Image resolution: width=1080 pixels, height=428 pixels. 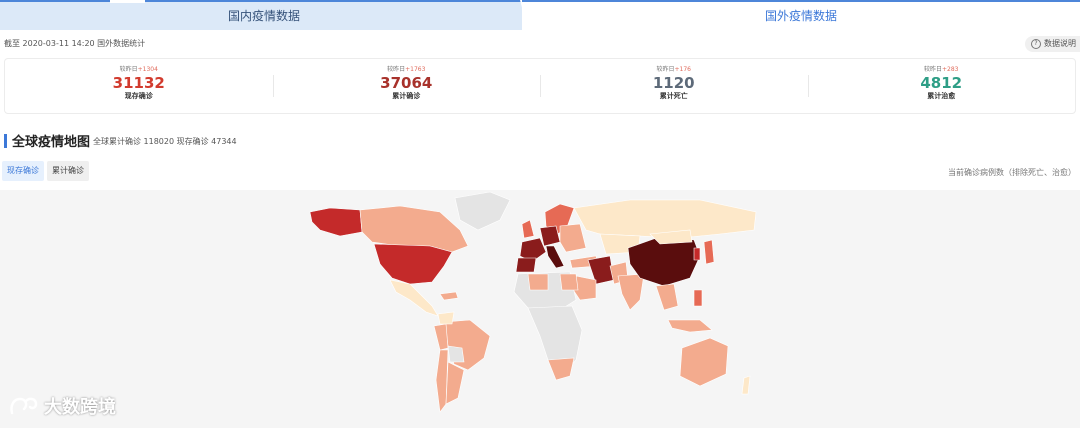 I want to click on stat-total-deaths: 较昨日+176 1120 累计死亡, so click(x=674, y=86).